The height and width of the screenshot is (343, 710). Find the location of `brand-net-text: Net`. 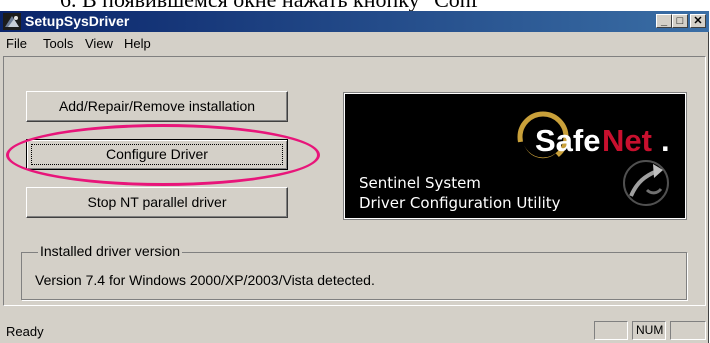

brand-net-text: Net is located at coordinates (627, 140).